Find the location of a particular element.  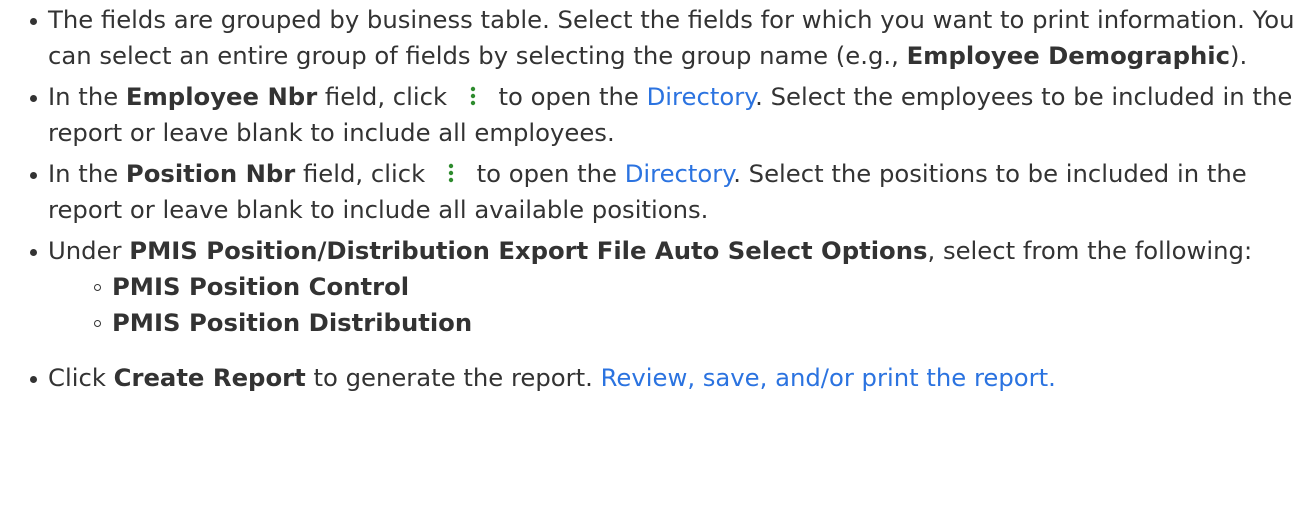

employee-nbr-field-name: Employee Nbr is located at coordinates (221, 96).